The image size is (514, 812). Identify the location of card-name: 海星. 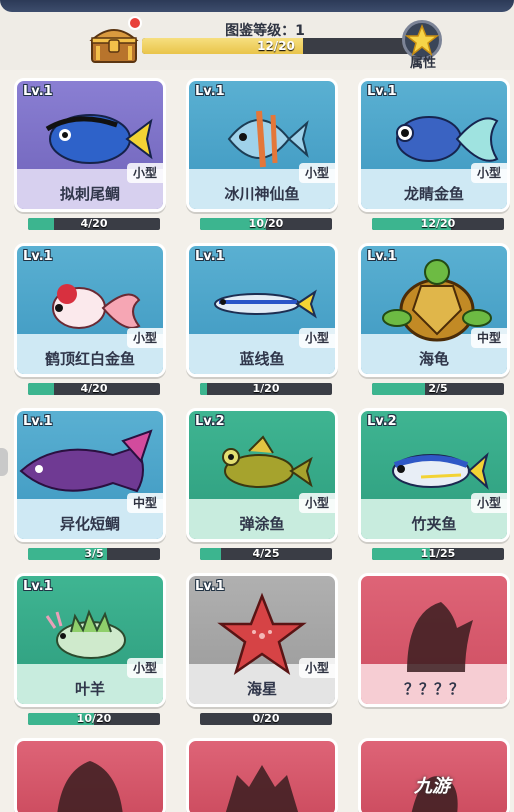
(261, 689).